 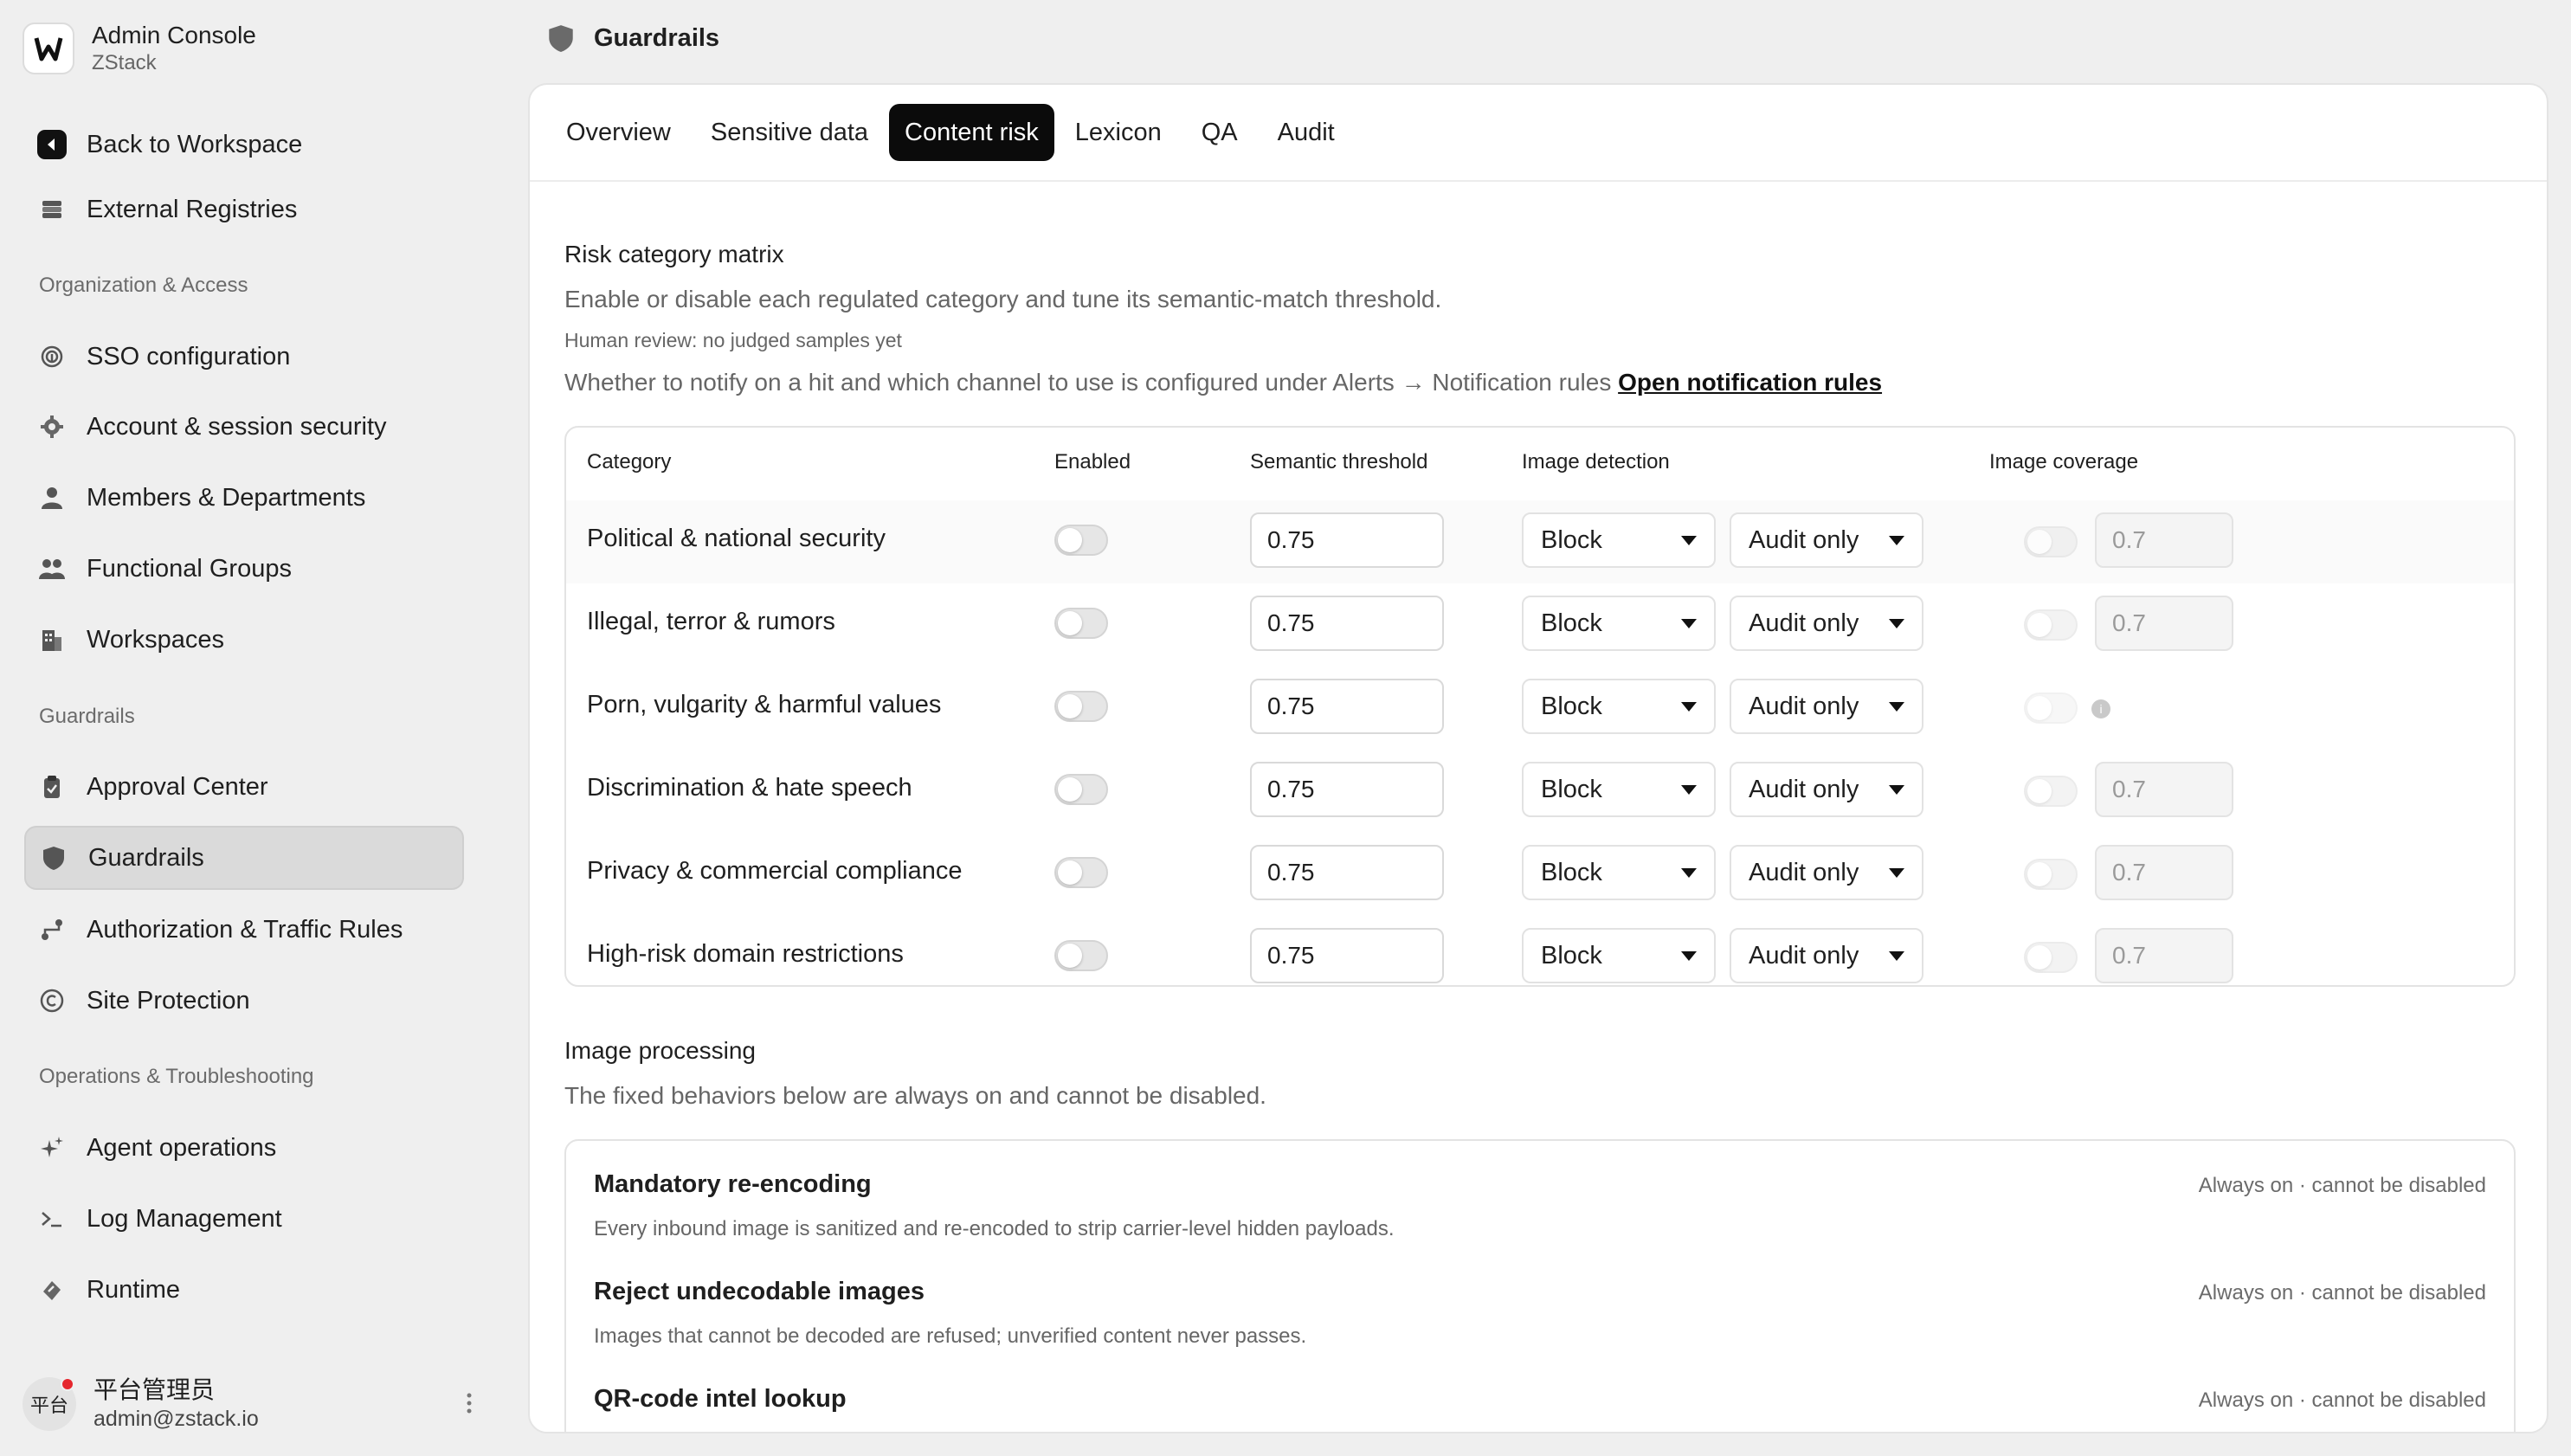 What do you see at coordinates (176, 1076) in the screenshot?
I see `sidebar-section-title: Operations & Troubleshooting` at bounding box center [176, 1076].